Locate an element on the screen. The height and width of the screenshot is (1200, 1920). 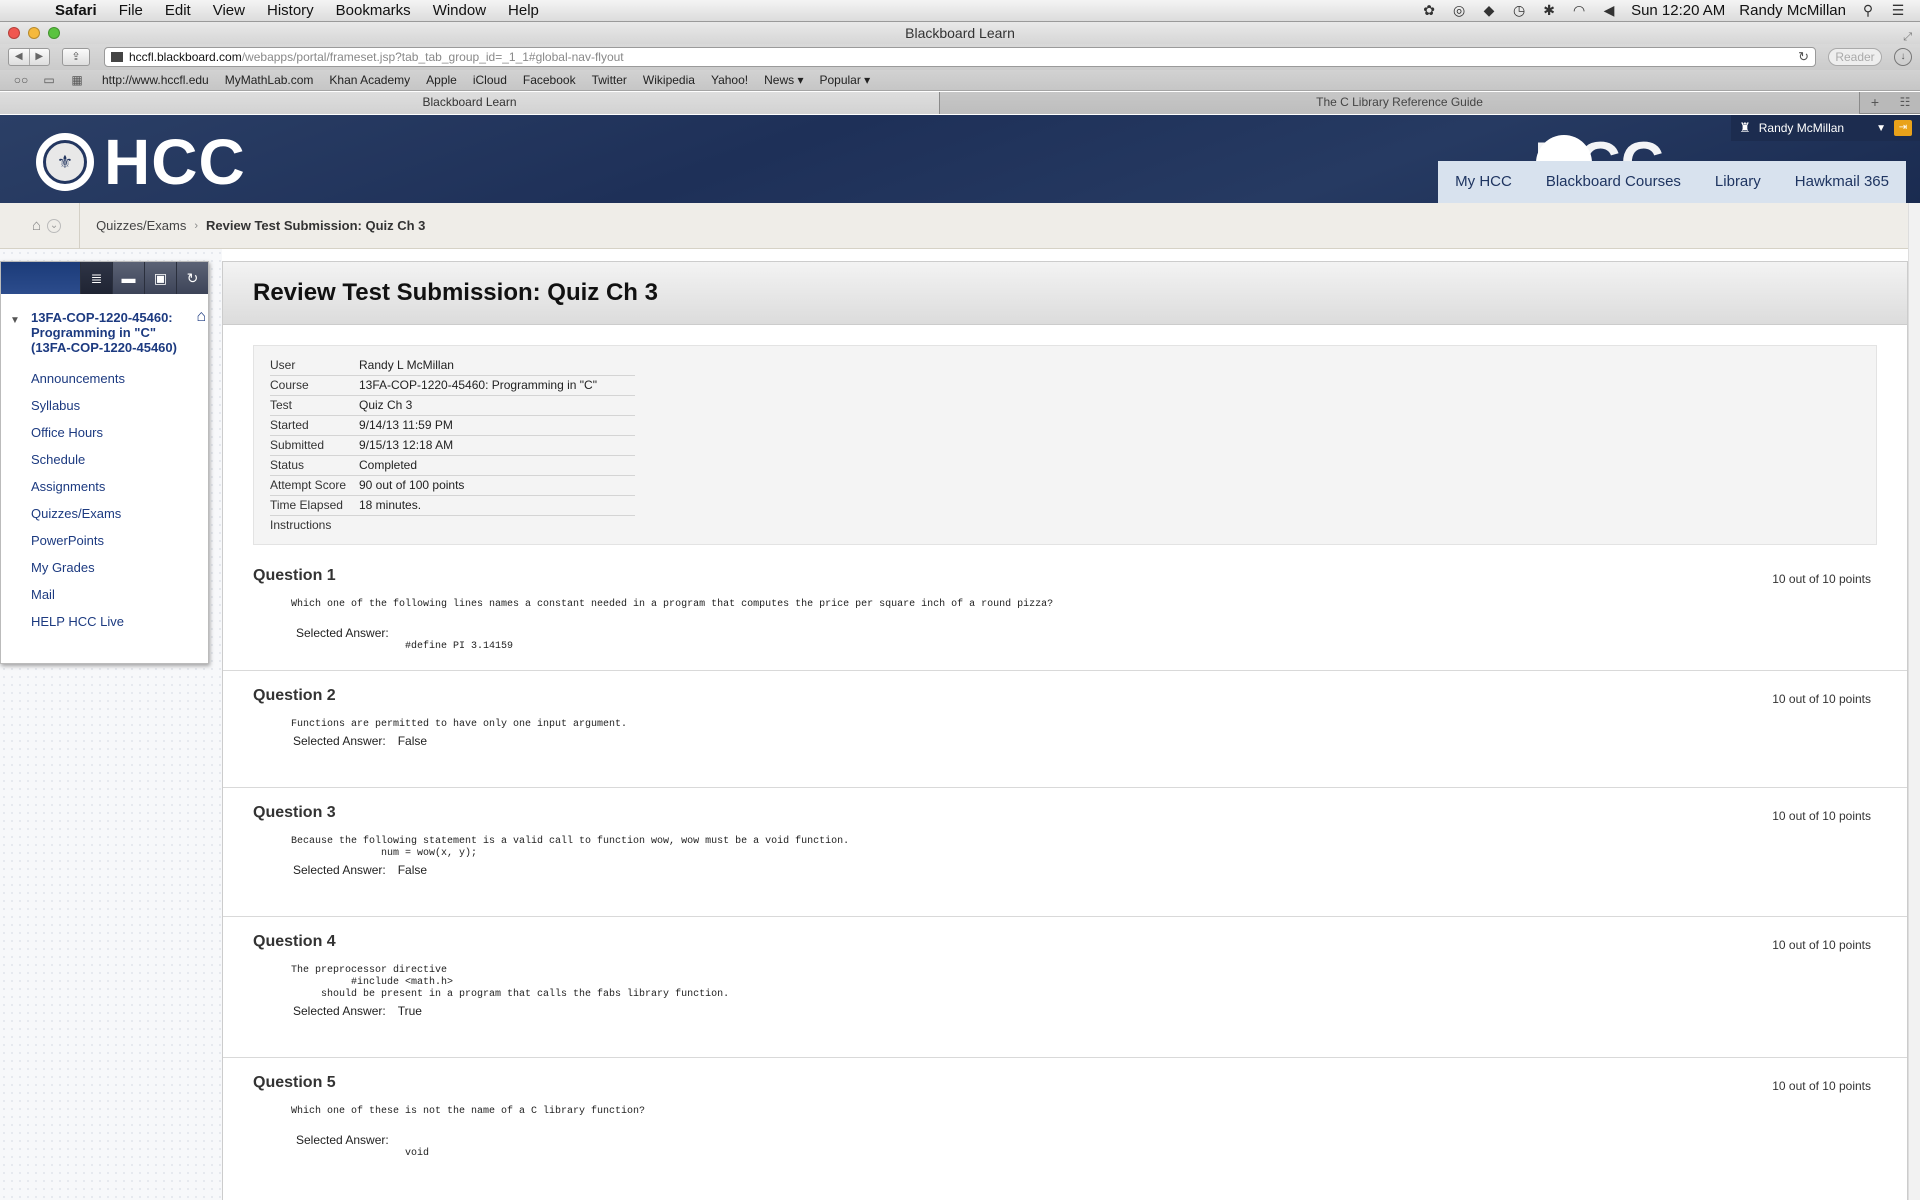
menu-view: View is located at coordinates (229, 10).